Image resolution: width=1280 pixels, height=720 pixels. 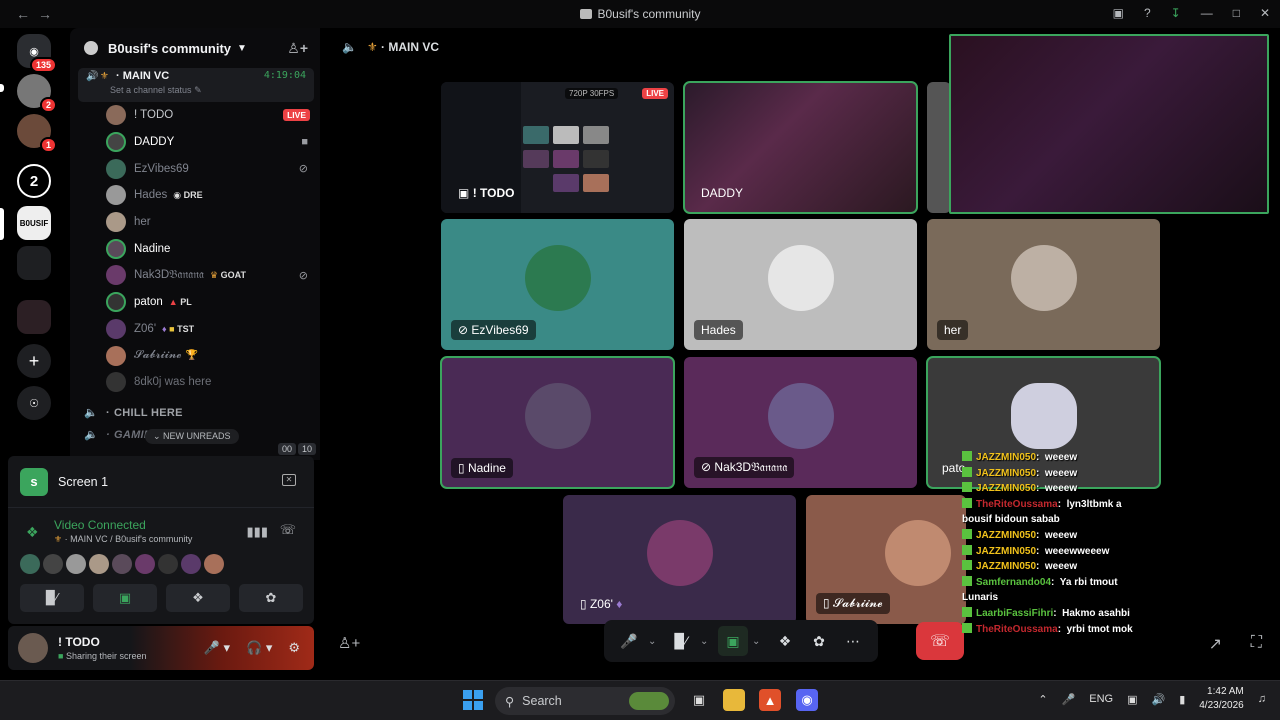 I want to click on minimize-icon: —, so click(x=1207, y=13).